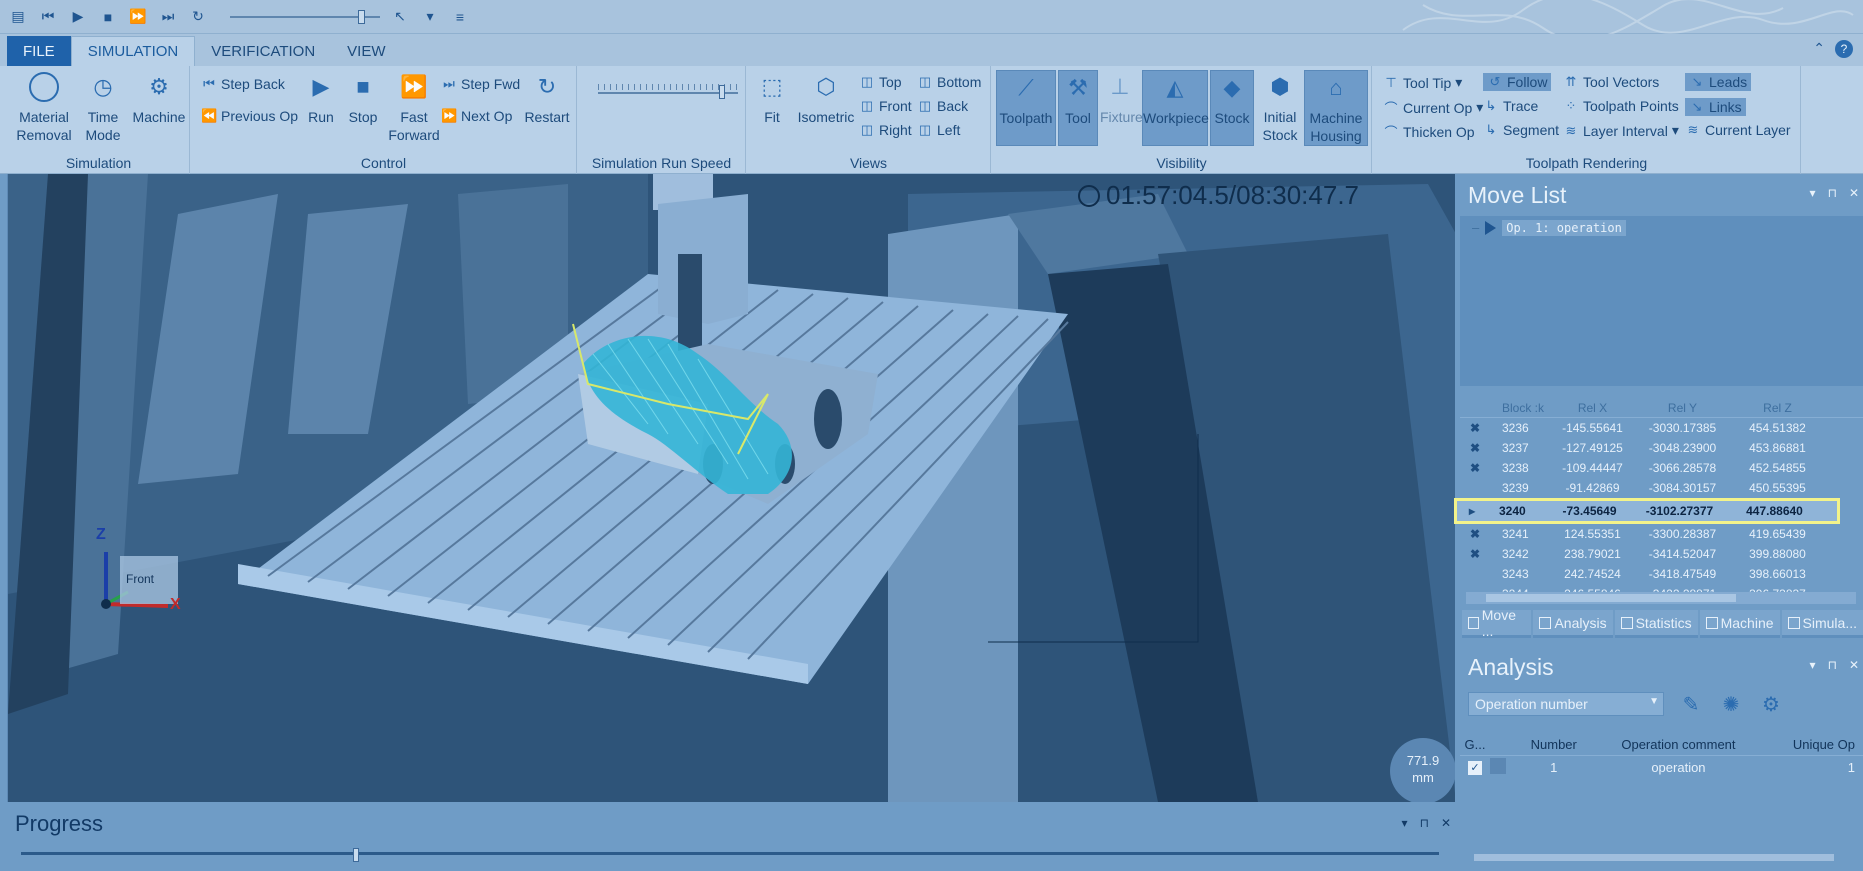 The height and width of the screenshot is (871, 1863). Describe the element at coordinates (730, 855) in the screenshot. I see `progress-slider` at that location.